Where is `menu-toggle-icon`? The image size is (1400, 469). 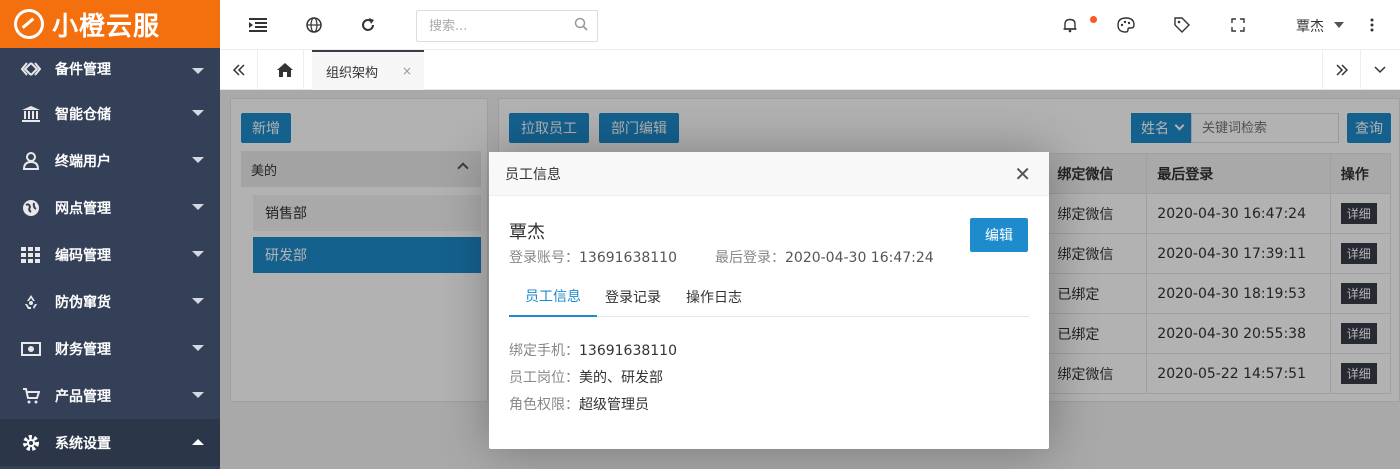
menu-toggle-icon is located at coordinates (258, 25).